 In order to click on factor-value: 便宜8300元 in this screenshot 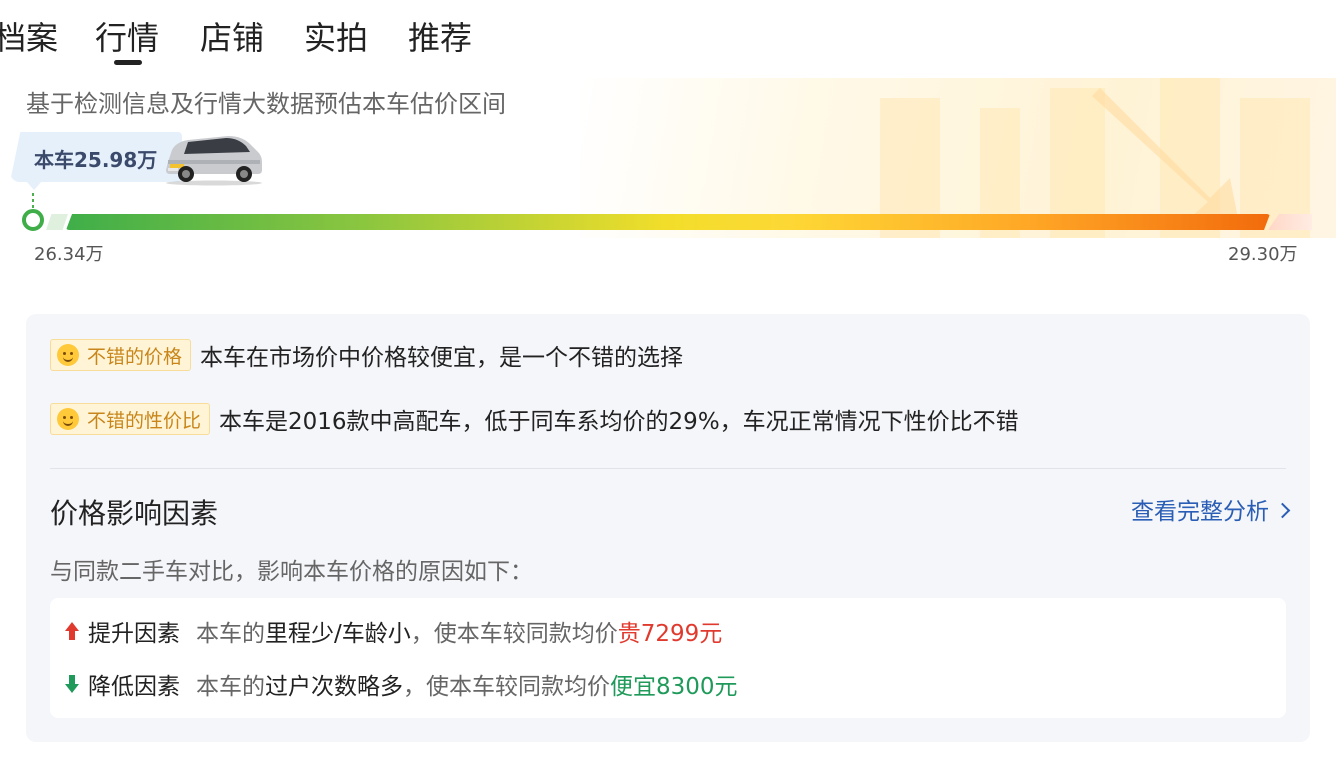, I will do `click(674, 687)`.